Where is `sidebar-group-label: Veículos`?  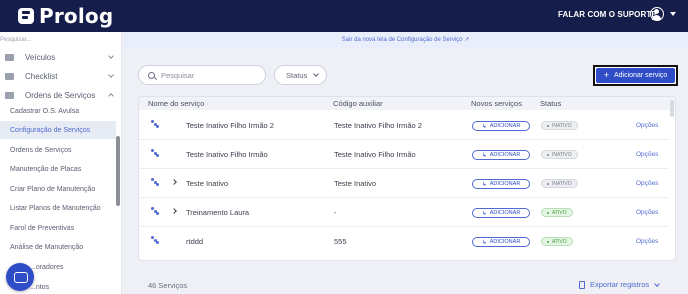 sidebar-group-label: Veículos is located at coordinates (40, 57).